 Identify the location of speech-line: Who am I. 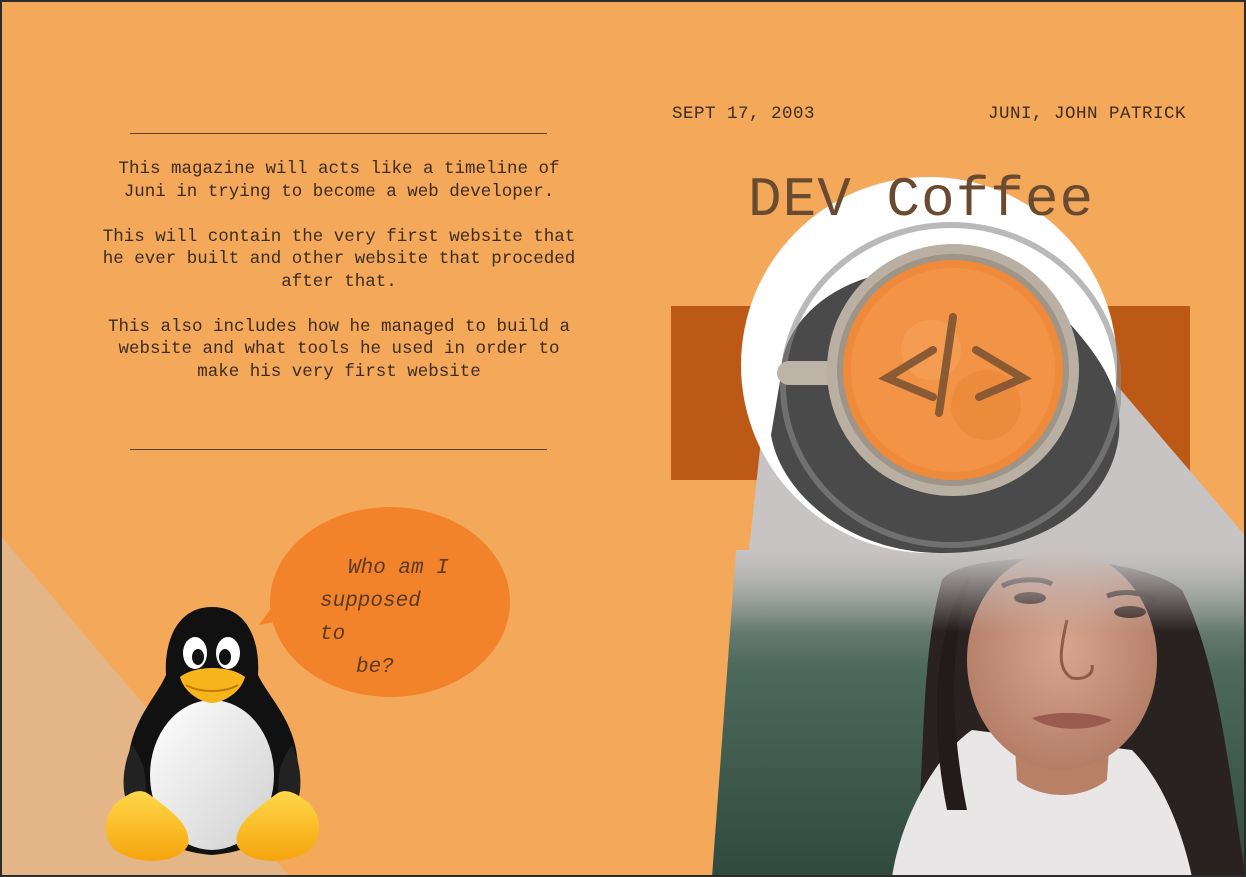
(398, 568).